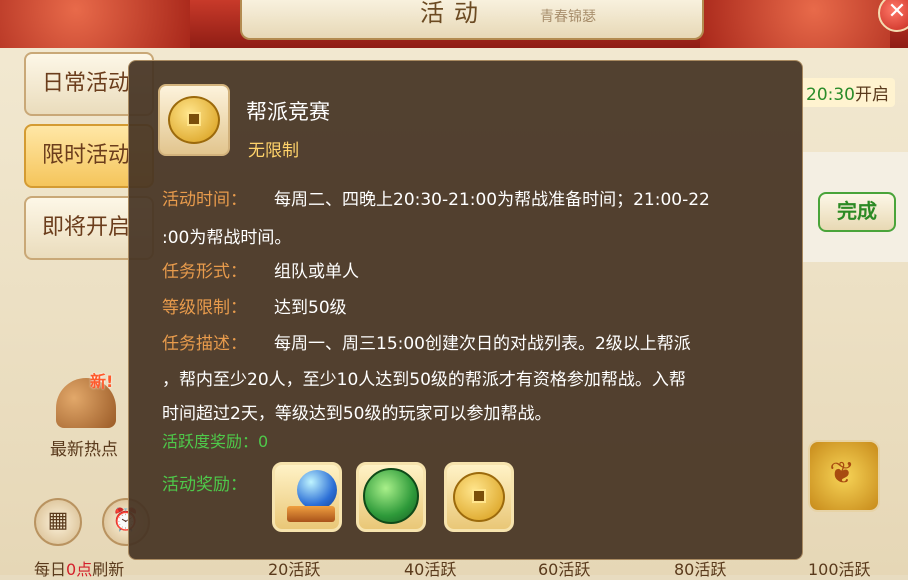 This screenshot has height=580, width=908. Describe the element at coordinates (842, 473) in the screenshot. I see `reward-chest-glyph: ❦` at that location.